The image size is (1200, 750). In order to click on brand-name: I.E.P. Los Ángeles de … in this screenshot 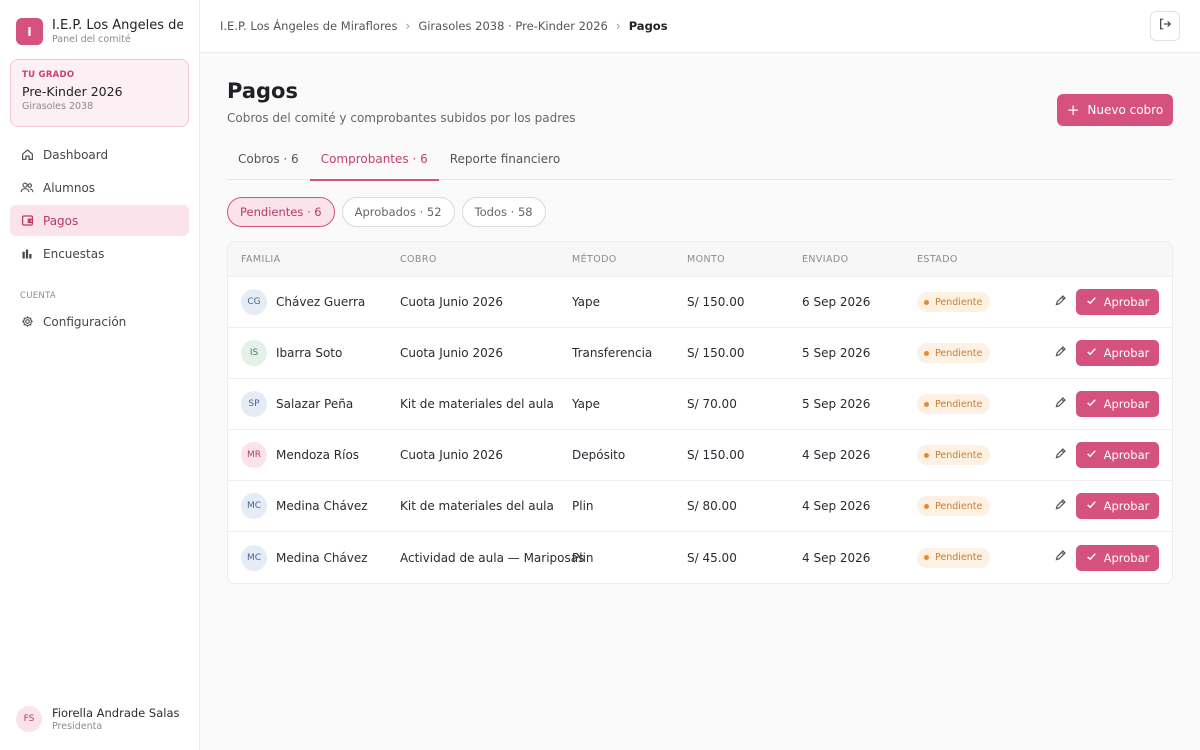, I will do `click(117, 25)`.